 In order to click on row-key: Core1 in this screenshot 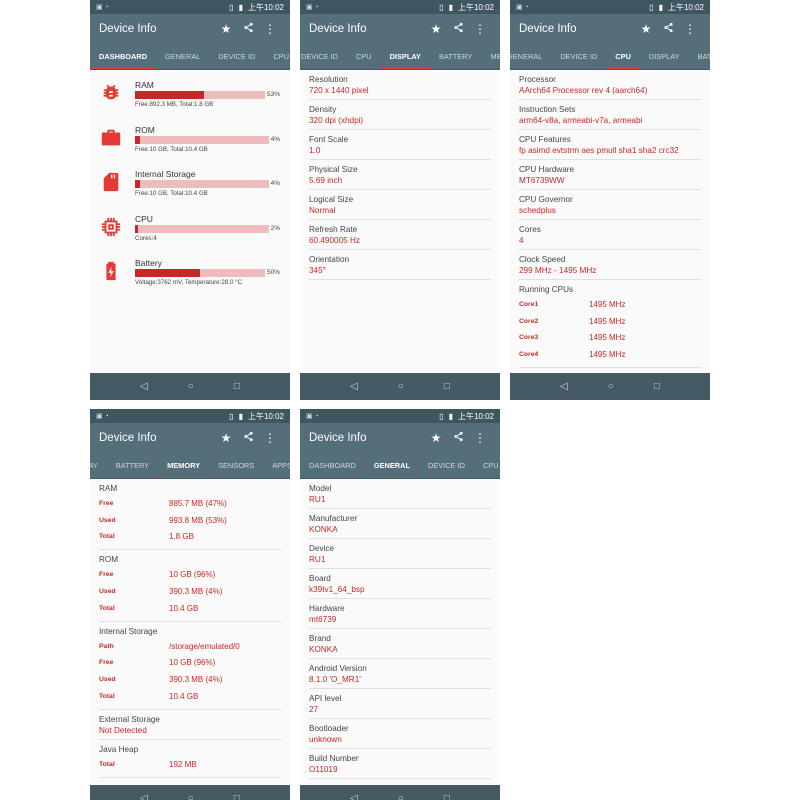, I will do `click(529, 304)`.